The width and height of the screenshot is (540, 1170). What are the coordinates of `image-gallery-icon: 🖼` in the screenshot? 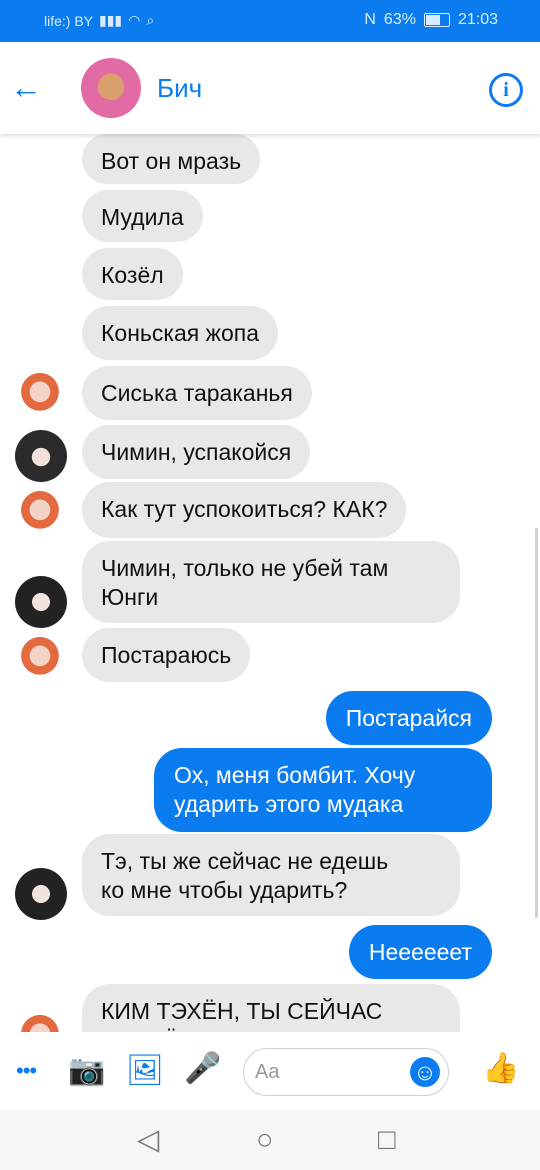 It's located at (145, 1071).